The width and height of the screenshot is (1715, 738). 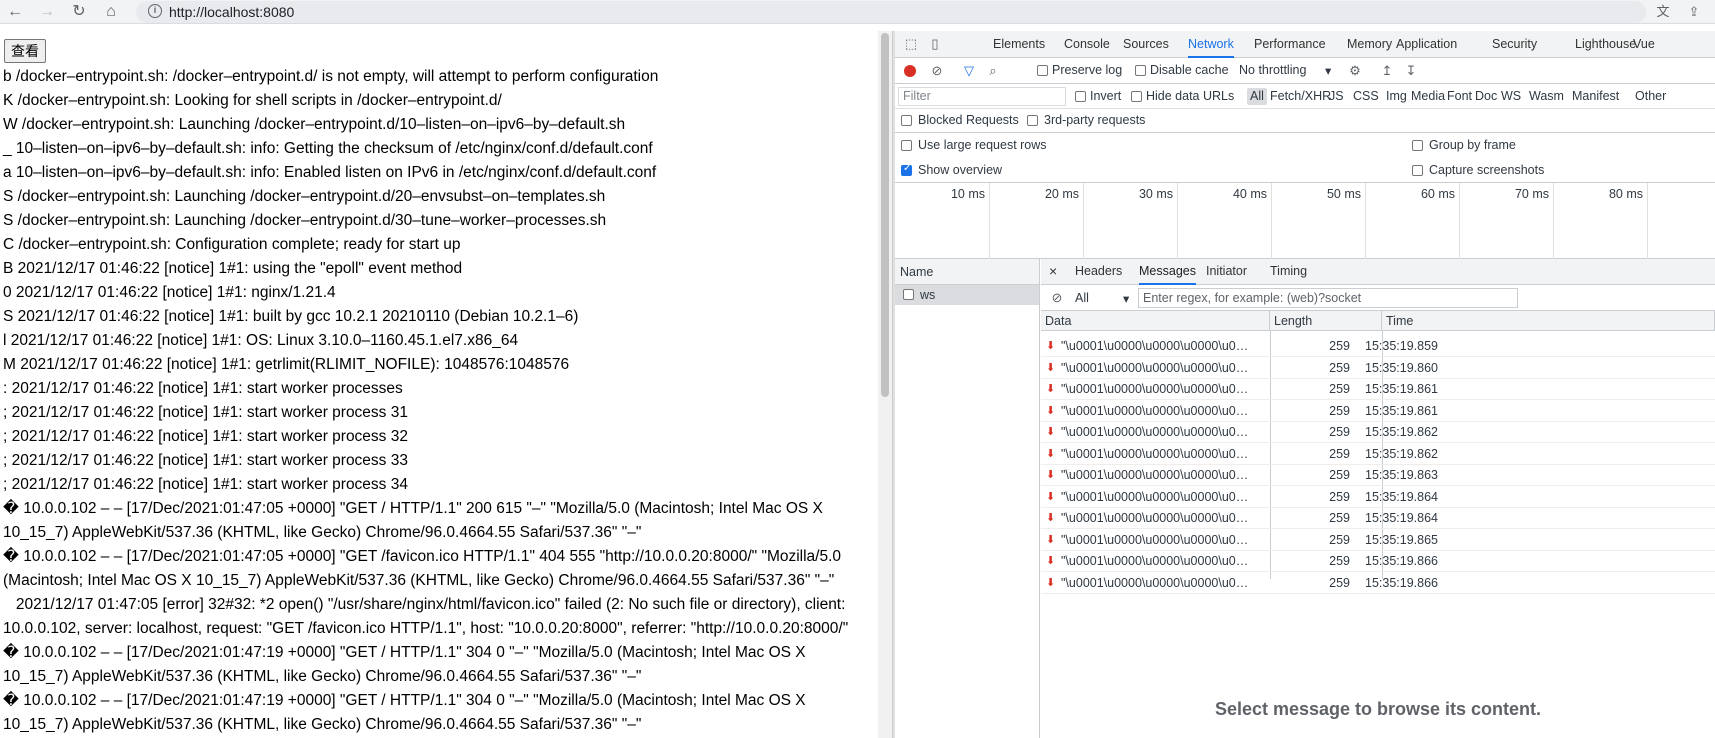 I want to click on hide-data-urls-label: Hide data URLs, so click(x=1190, y=96).